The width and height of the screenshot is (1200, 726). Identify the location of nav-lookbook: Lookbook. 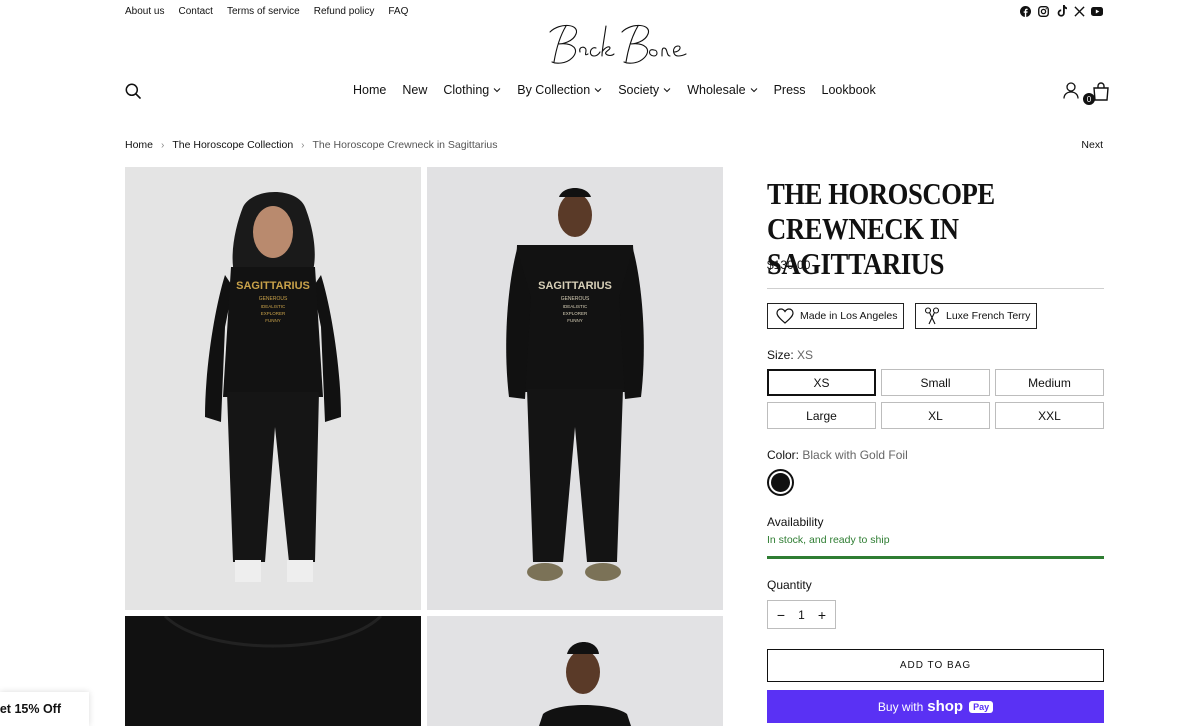
(849, 90).